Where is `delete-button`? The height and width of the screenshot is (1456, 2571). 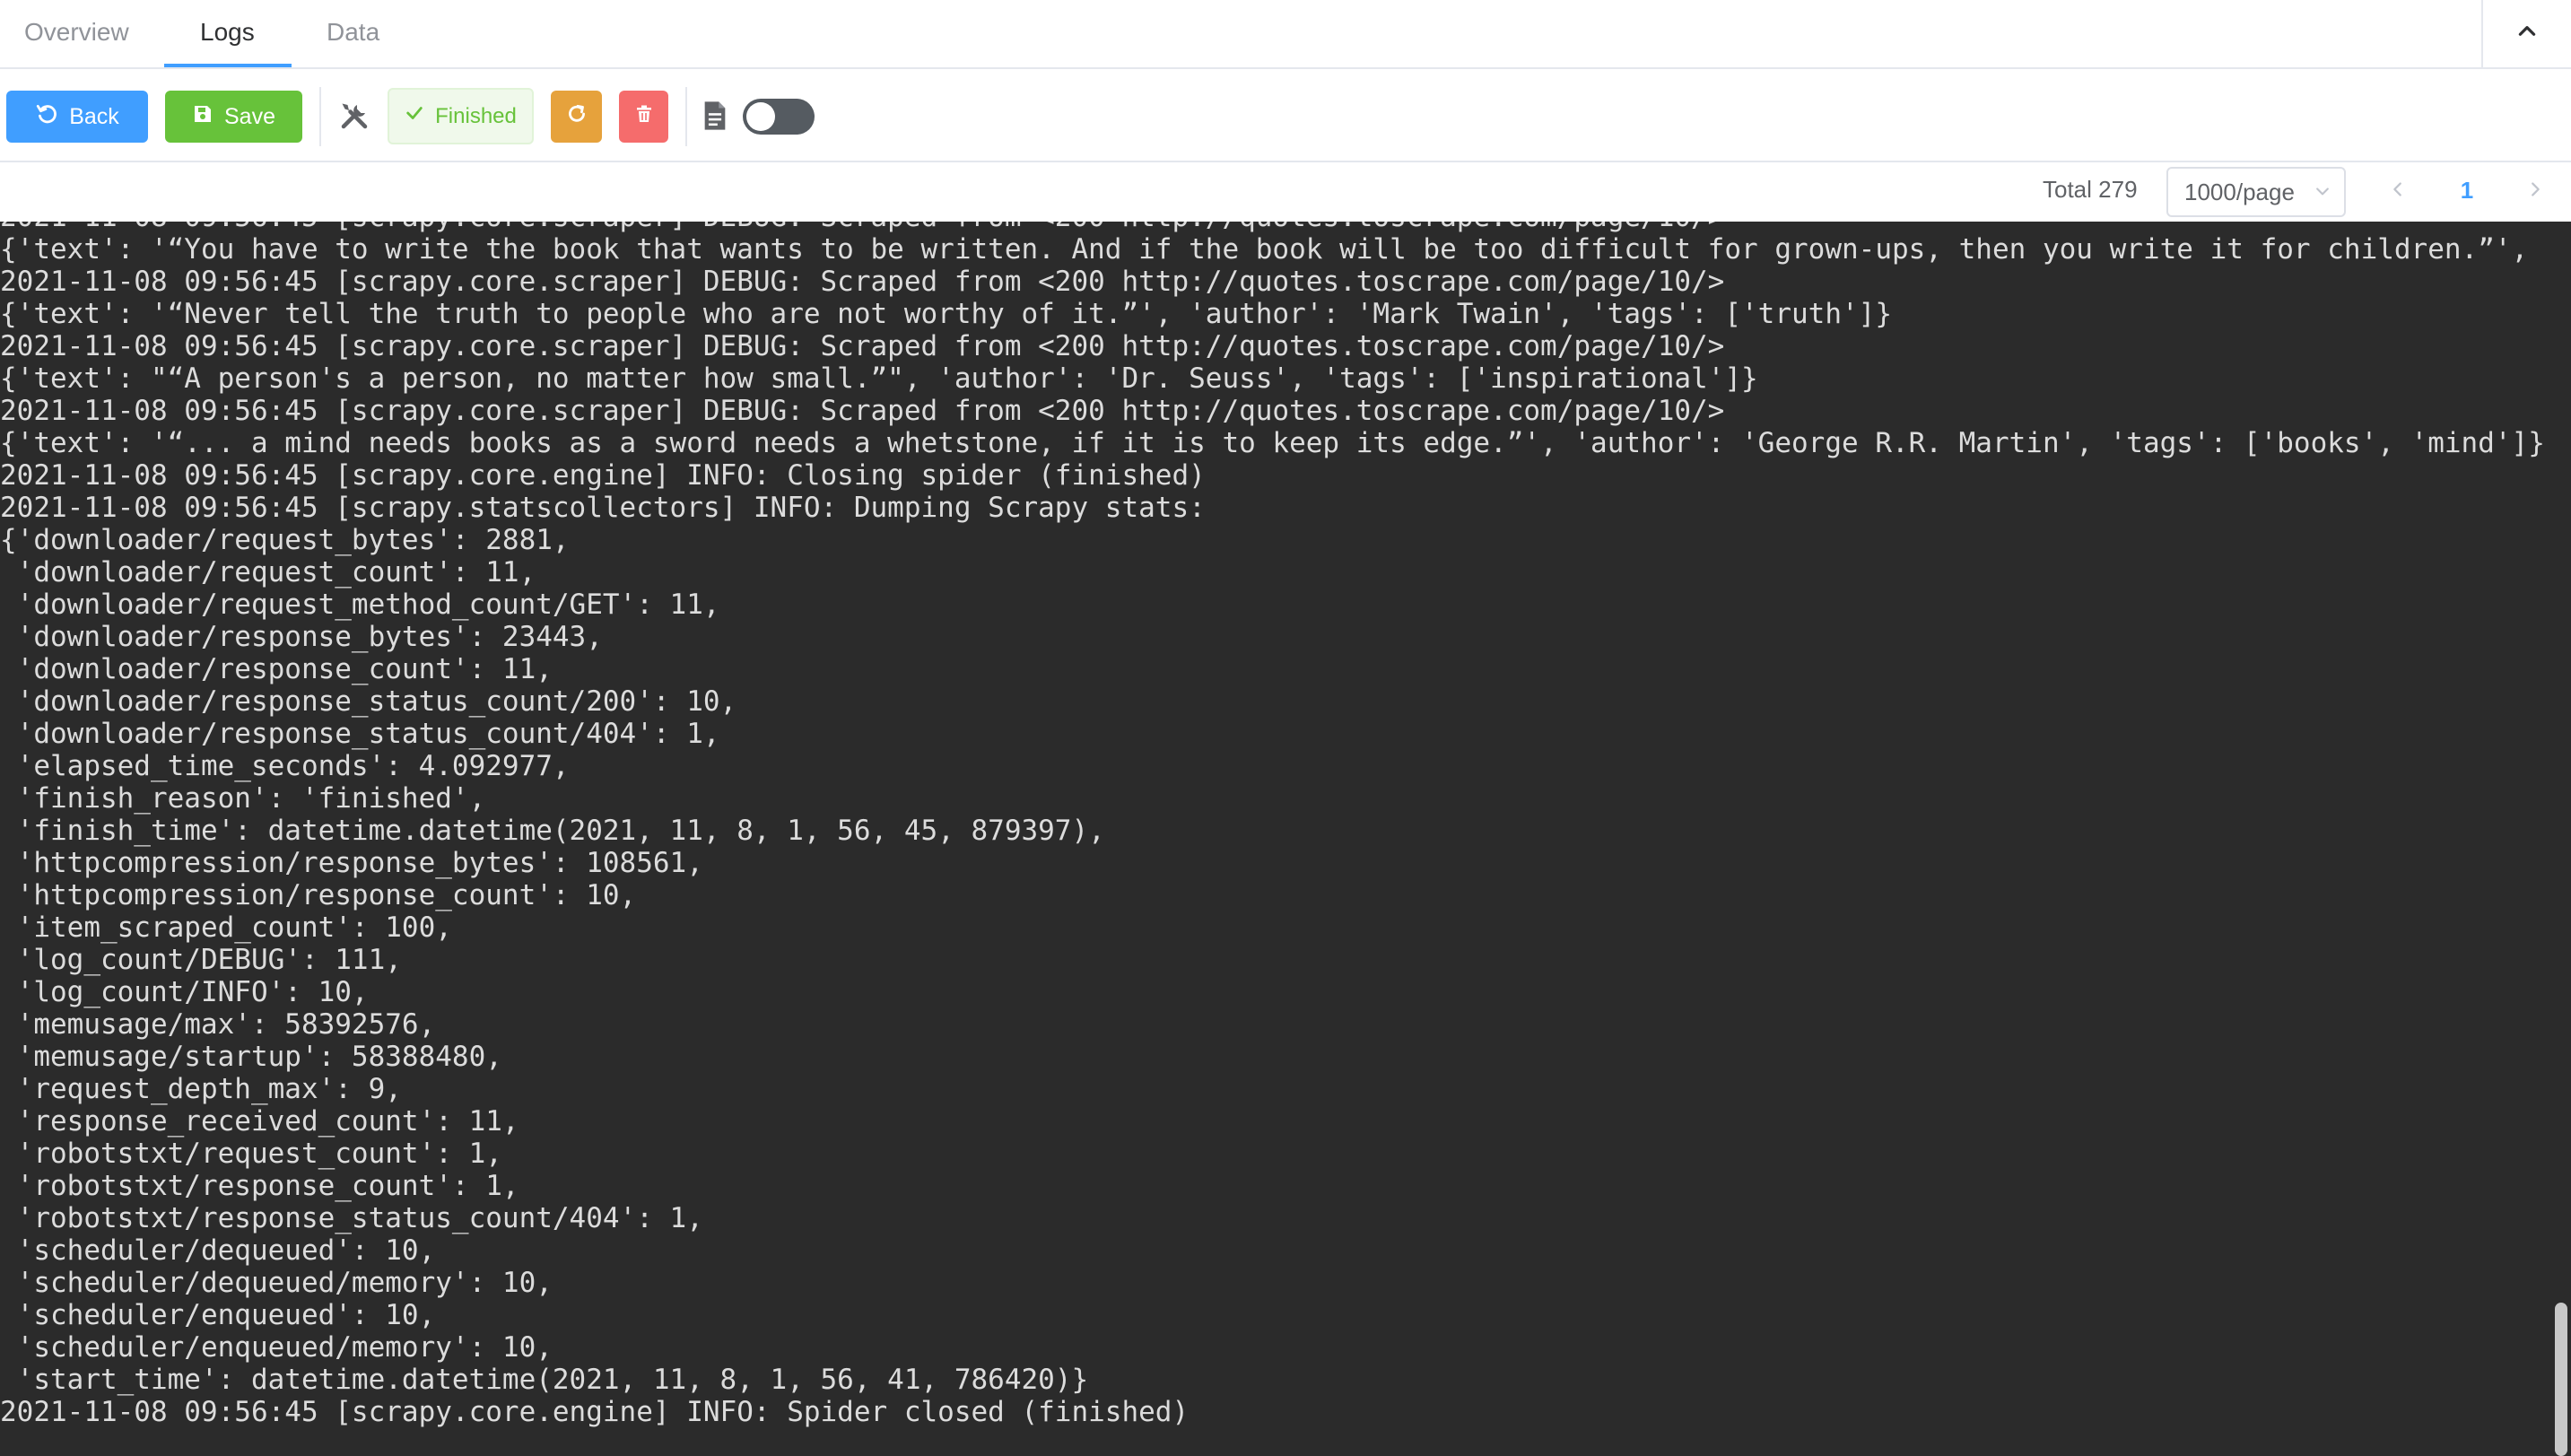
delete-button is located at coordinates (643, 117).